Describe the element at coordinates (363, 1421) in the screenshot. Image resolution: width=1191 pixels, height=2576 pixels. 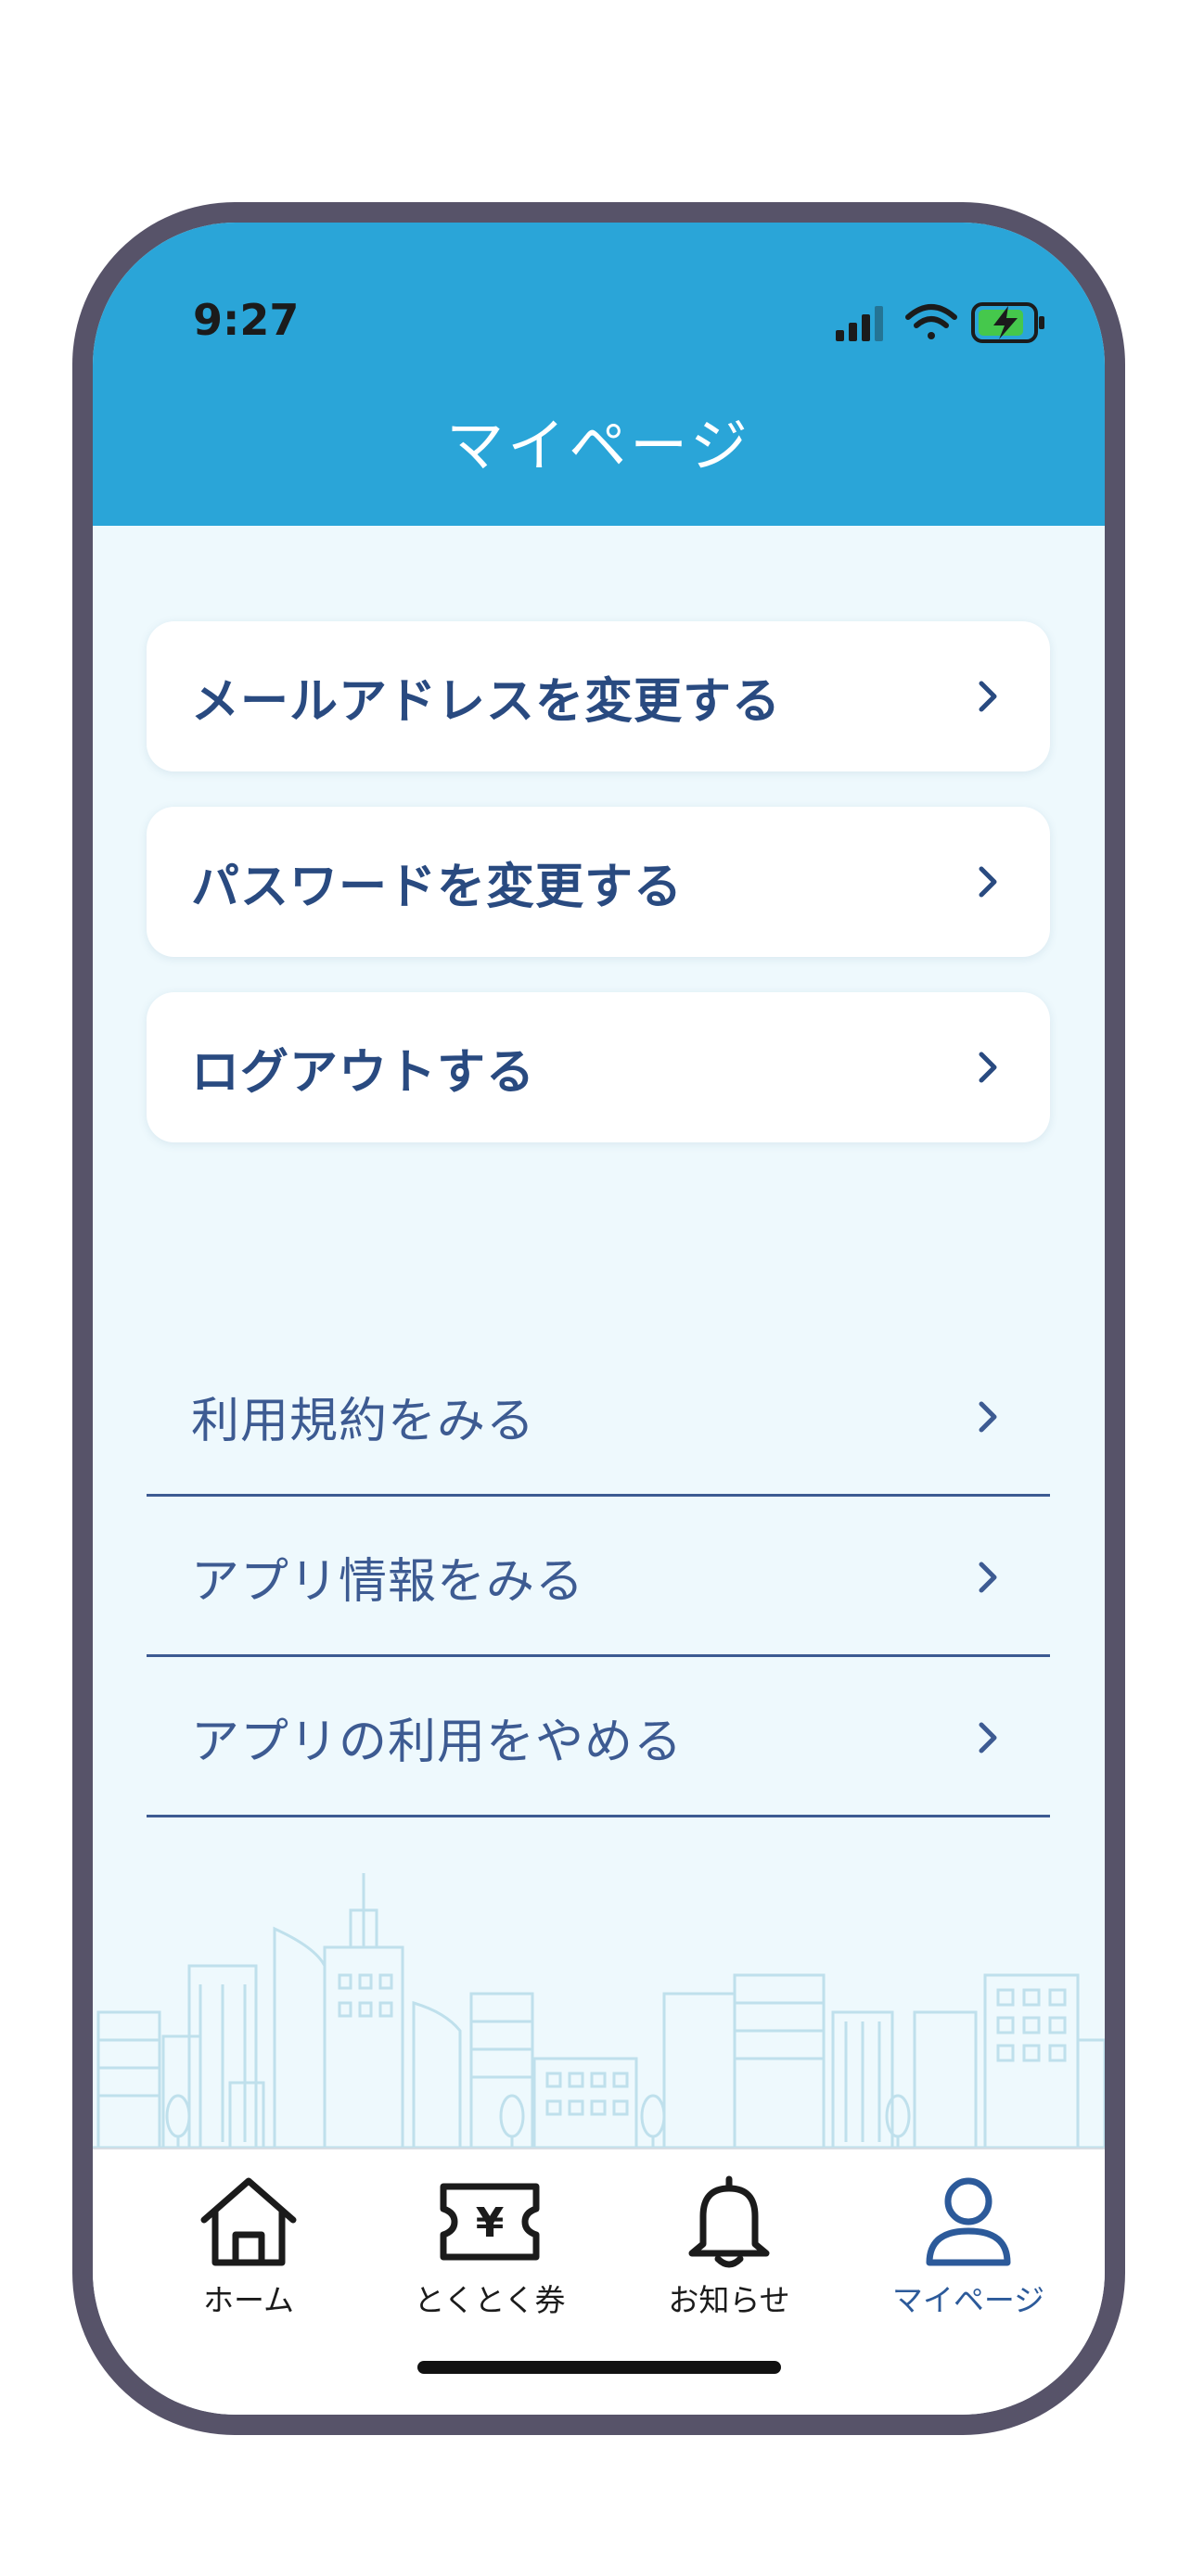
I see `terms-of-use-label: 利用規約をみる` at that location.